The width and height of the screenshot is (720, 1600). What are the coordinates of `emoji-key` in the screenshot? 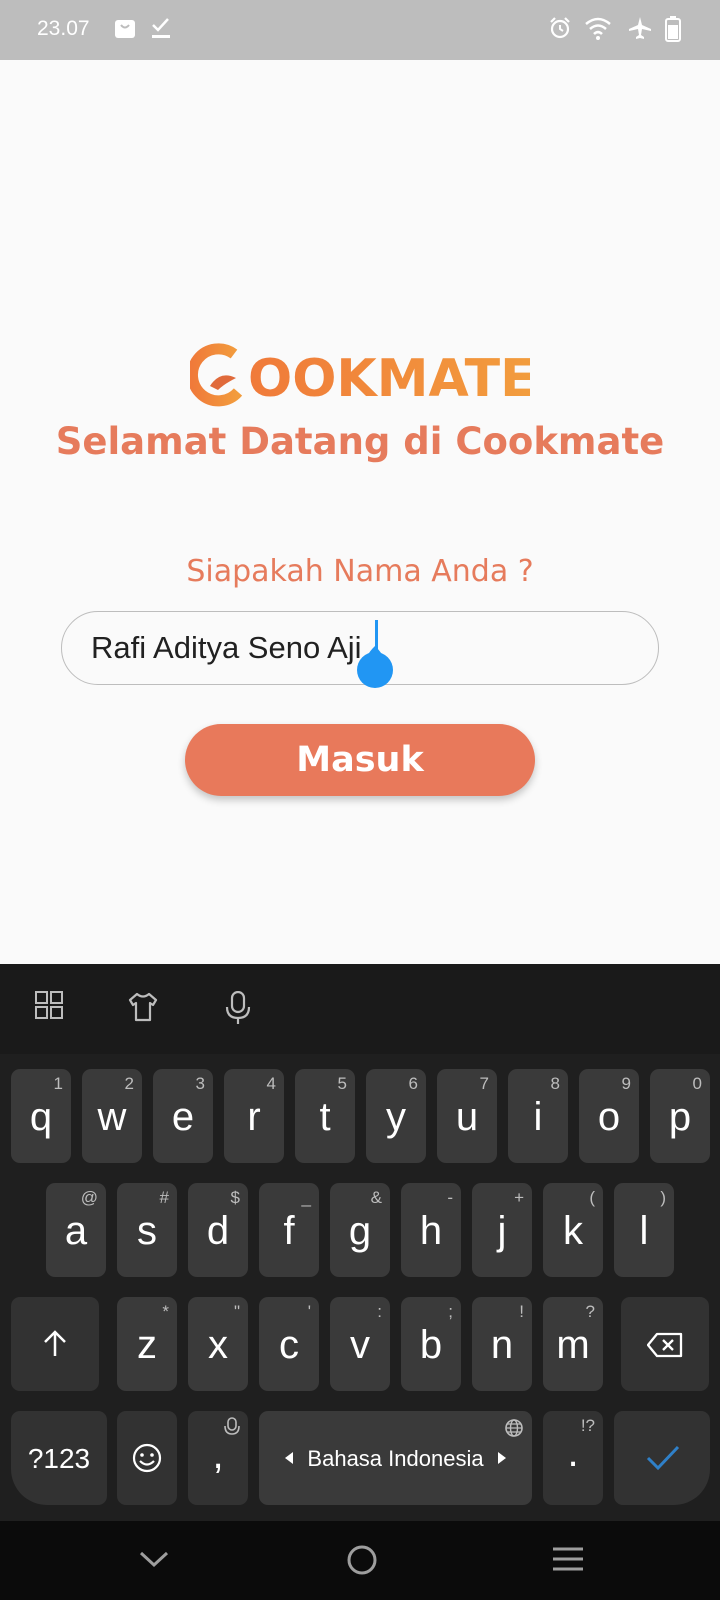 It's located at (147, 1458).